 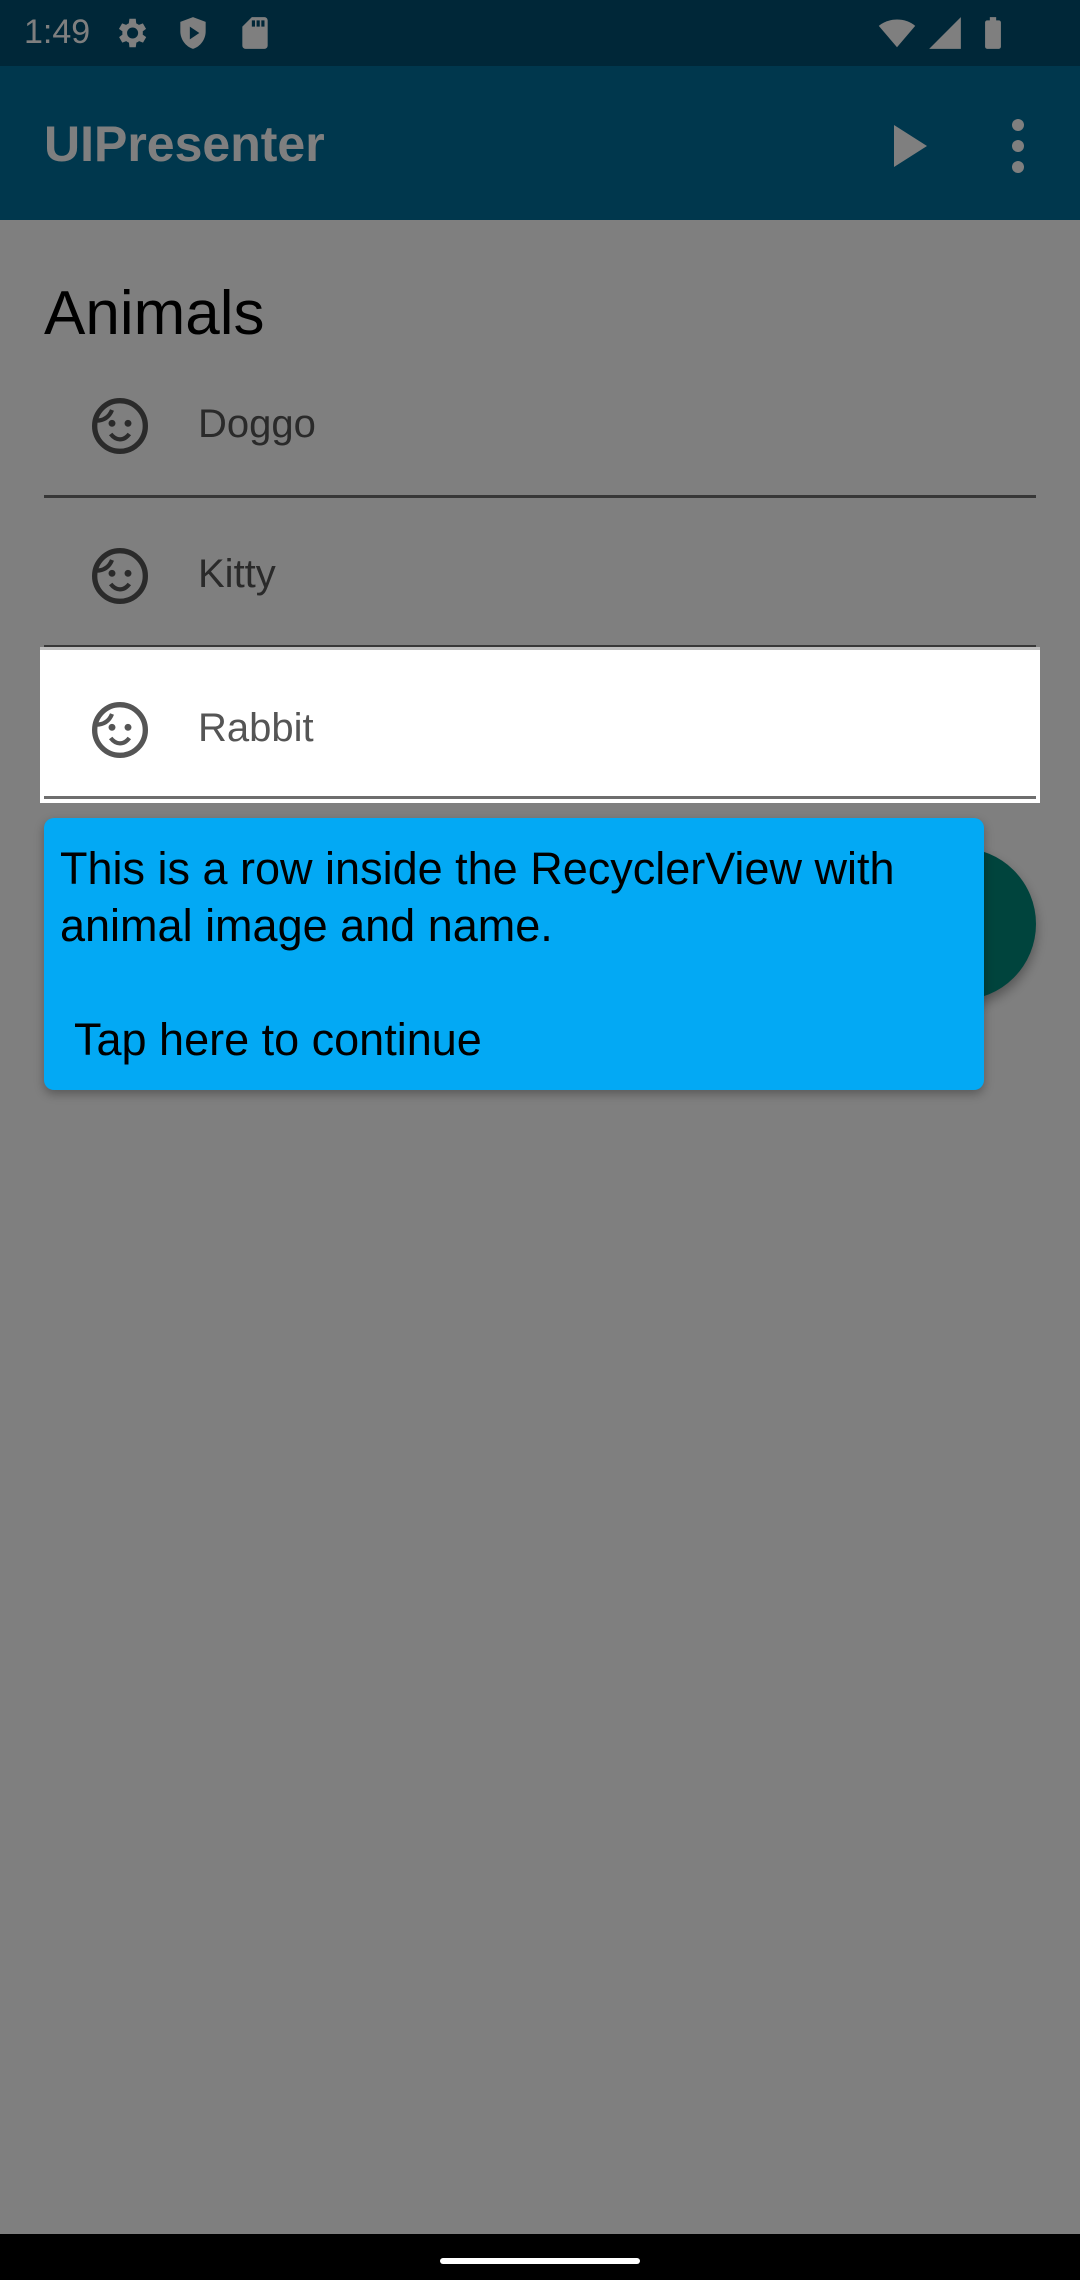 I want to click on list-item-rabbit: Rabbit, so click(x=540, y=725).